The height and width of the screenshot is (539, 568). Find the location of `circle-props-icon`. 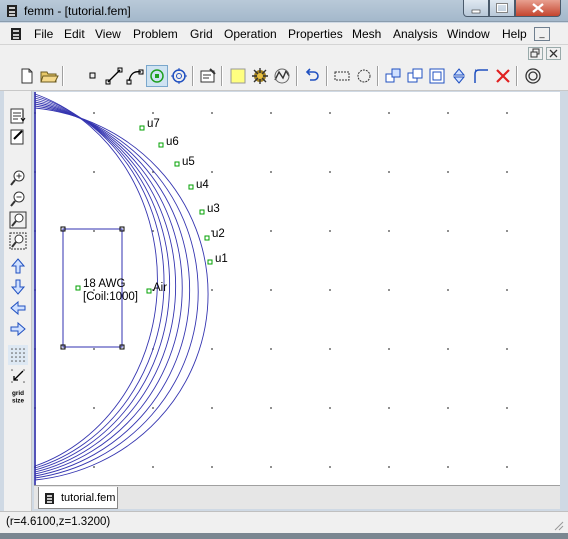

circle-props-icon is located at coordinates (533, 76).